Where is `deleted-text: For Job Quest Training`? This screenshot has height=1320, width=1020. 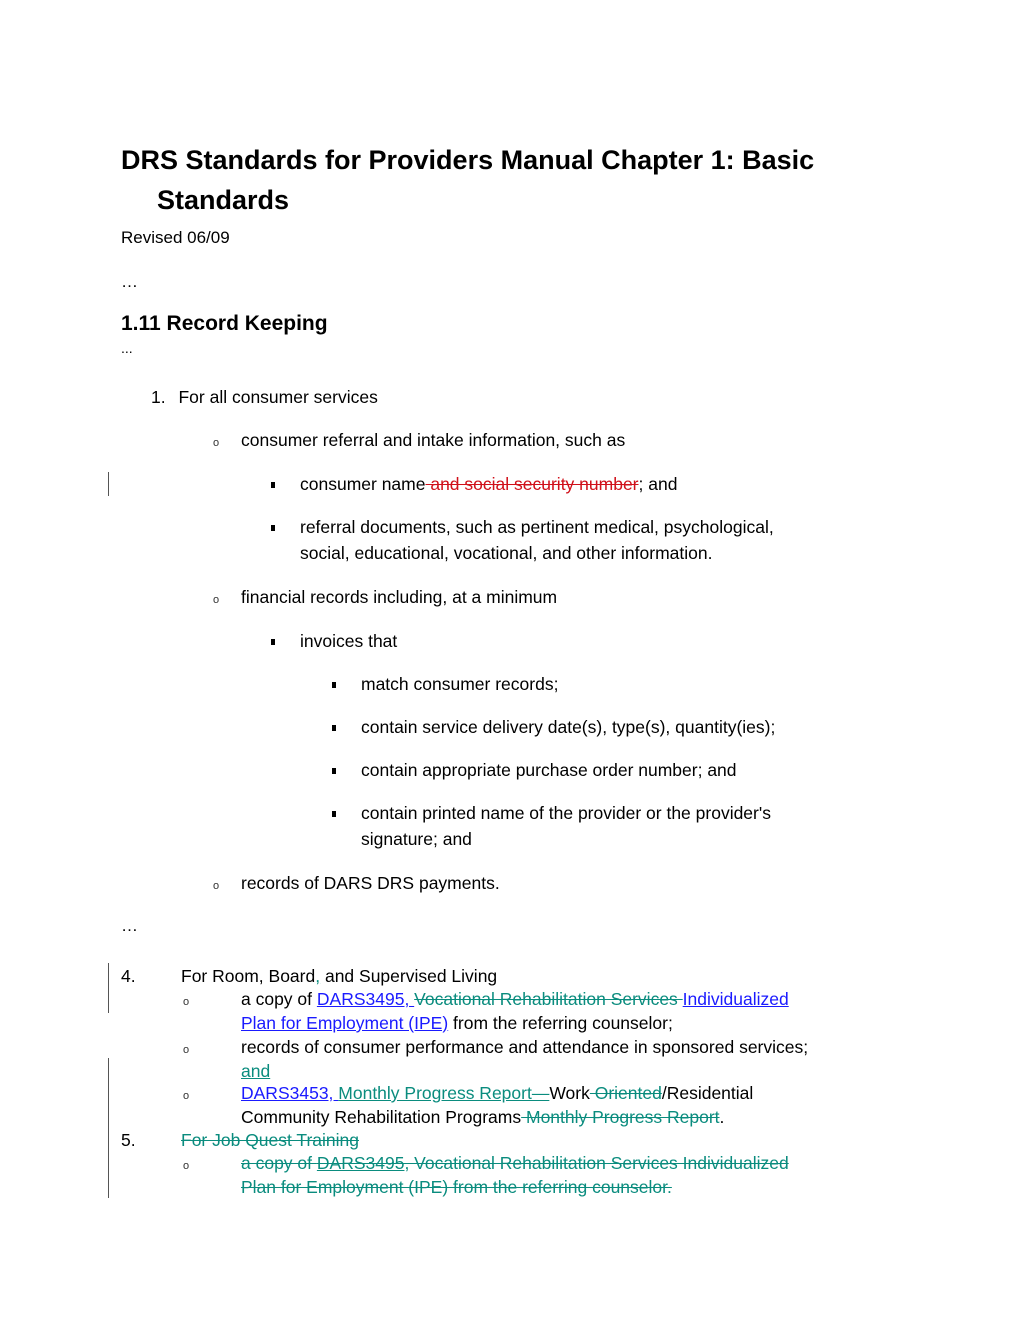 deleted-text: For Job Quest Training is located at coordinates (270, 1140).